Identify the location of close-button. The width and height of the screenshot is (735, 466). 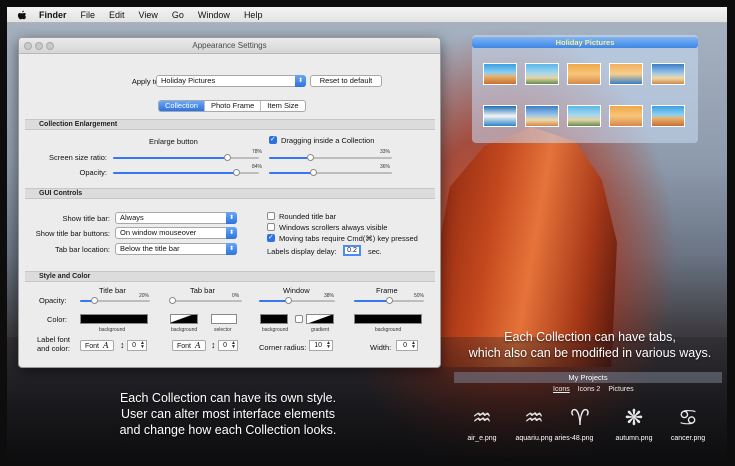
(28, 46).